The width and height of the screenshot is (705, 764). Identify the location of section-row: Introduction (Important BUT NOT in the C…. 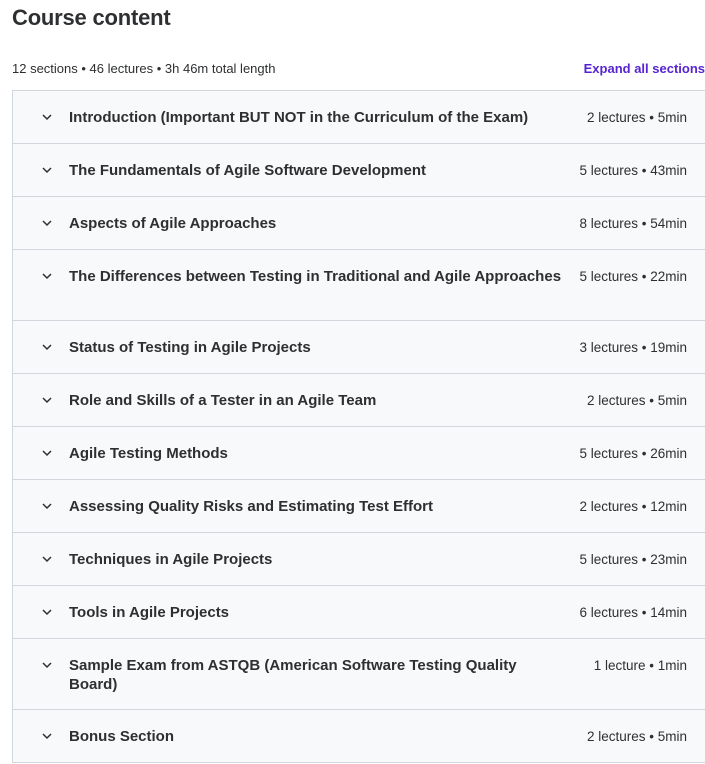
(359, 117).